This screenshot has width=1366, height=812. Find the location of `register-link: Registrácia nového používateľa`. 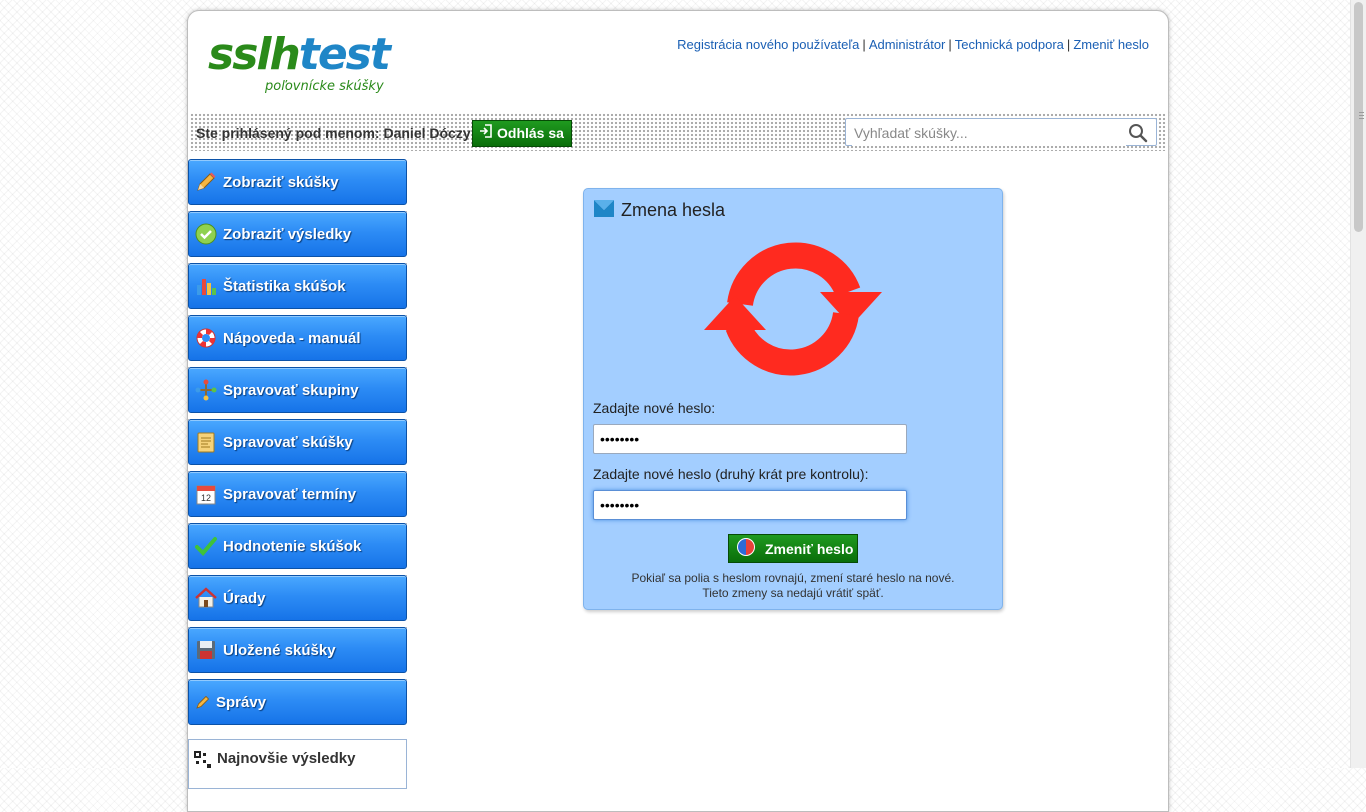

register-link: Registrácia nového používateľa is located at coordinates (768, 44).